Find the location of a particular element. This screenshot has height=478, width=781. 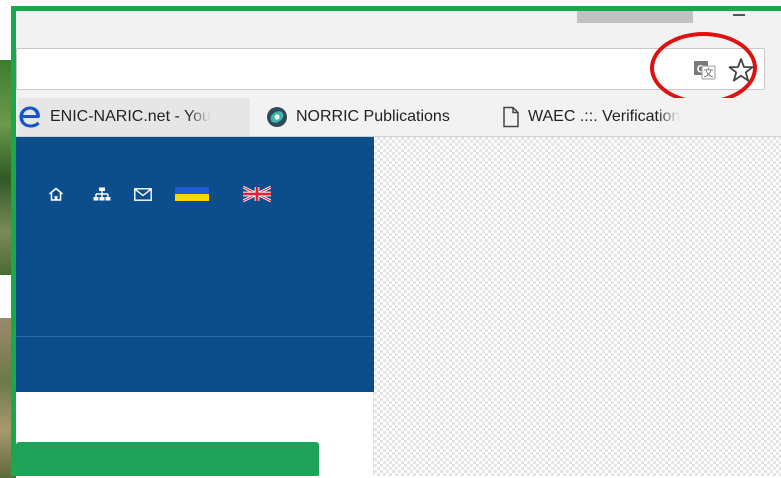

mail-icon is located at coordinates (143, 194).